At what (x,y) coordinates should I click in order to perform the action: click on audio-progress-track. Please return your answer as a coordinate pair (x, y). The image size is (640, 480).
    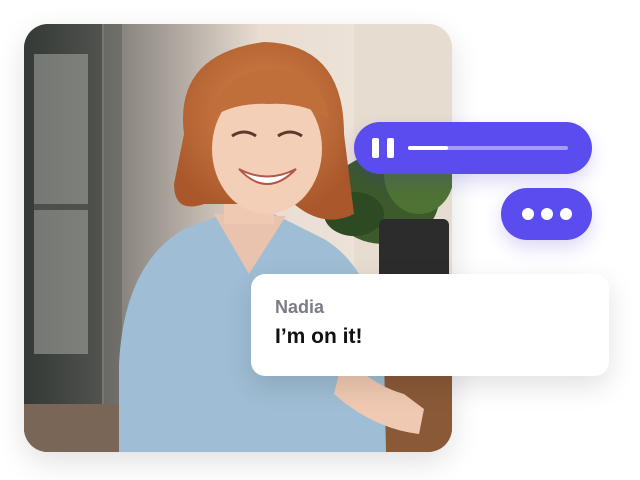
    Looking at the image, I should click on (488, 148).